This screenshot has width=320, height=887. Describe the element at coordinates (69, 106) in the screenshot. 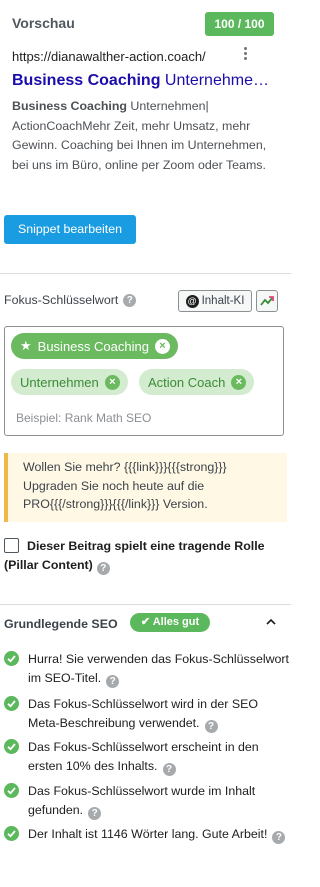

I see `preview-desc-keyword: Business Coaching` at that location.